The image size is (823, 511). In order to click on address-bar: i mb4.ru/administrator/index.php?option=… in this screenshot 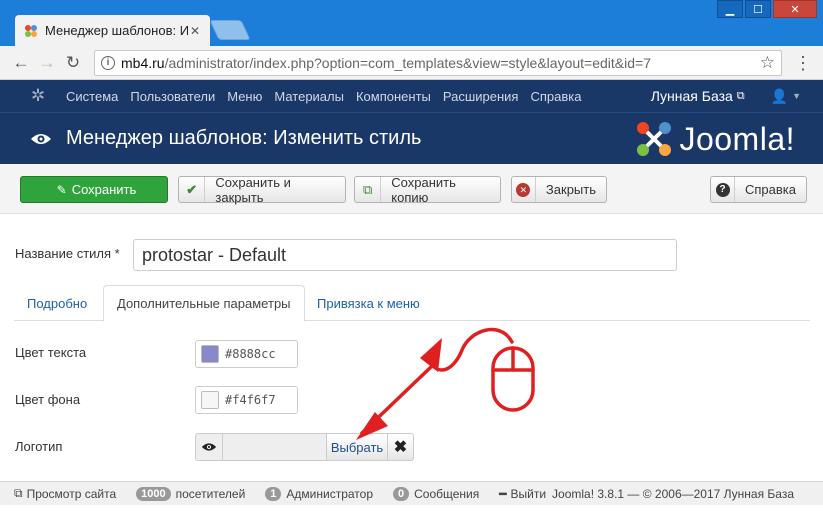, I will do `click(438, 62)`.